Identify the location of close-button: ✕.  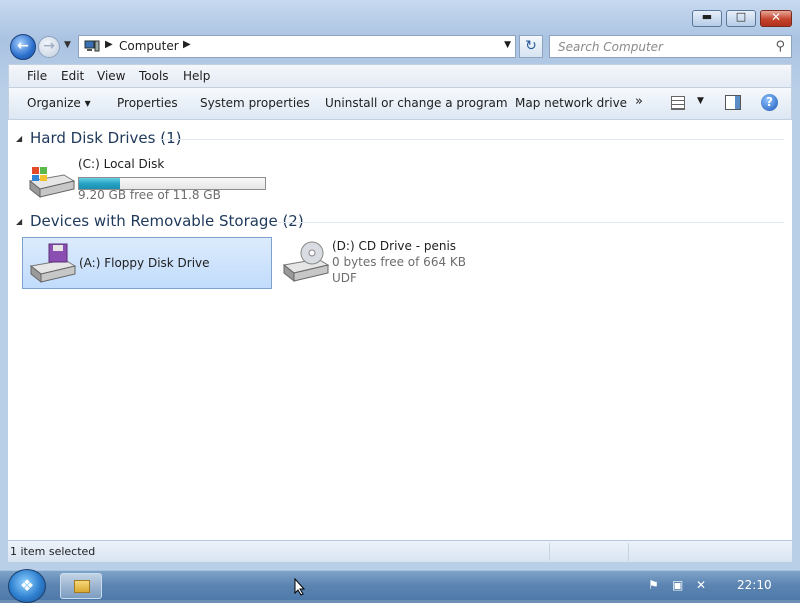
(776, 18).